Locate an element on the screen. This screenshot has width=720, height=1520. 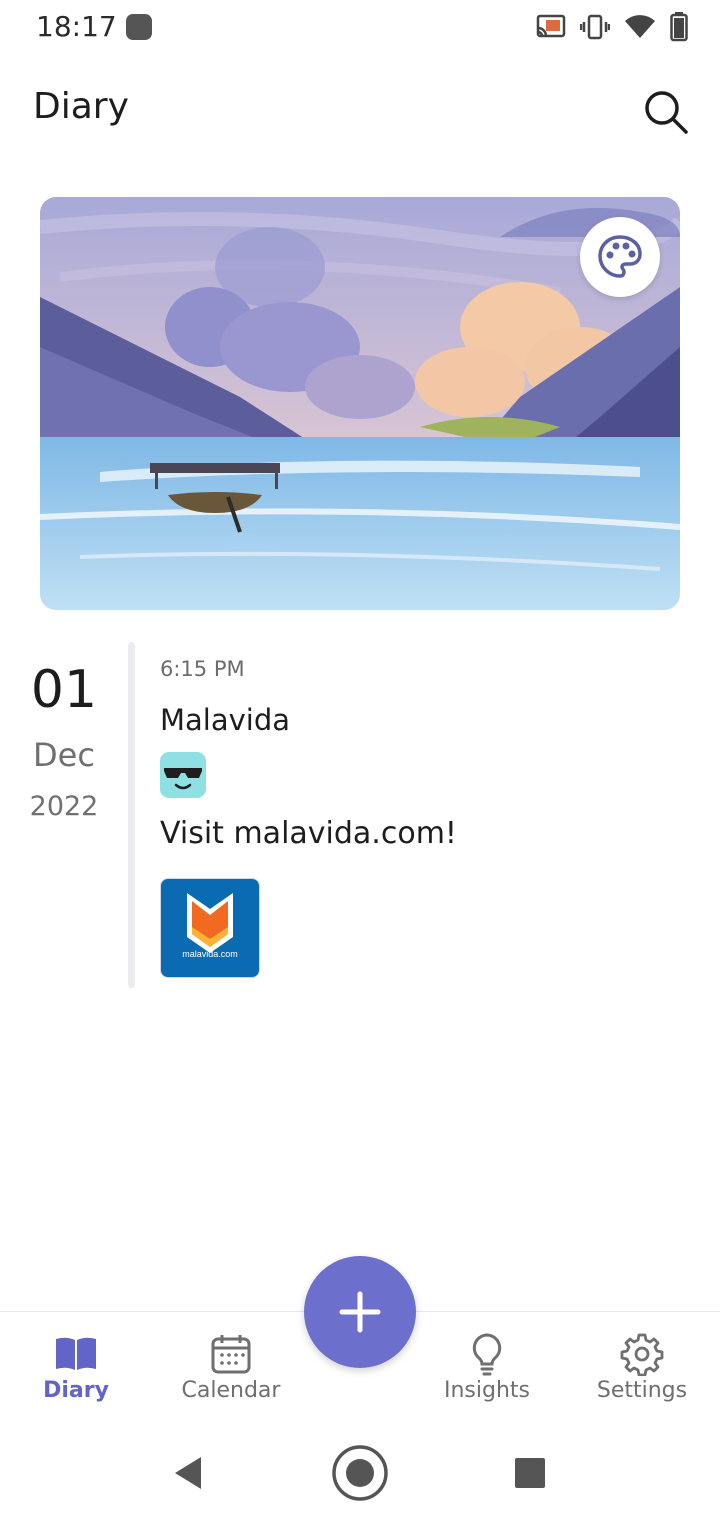
timeline-divider is located at coordinates (131, 815).